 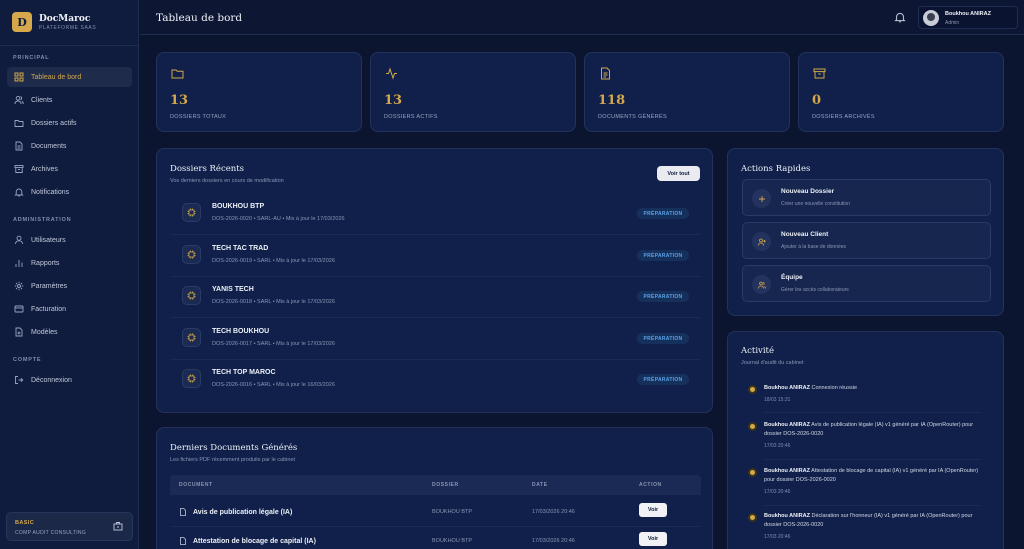 What do you see at coordinates (900, 17) in the screenshot?
I see `notification-bell-icon` at bounding box center [900, 17].